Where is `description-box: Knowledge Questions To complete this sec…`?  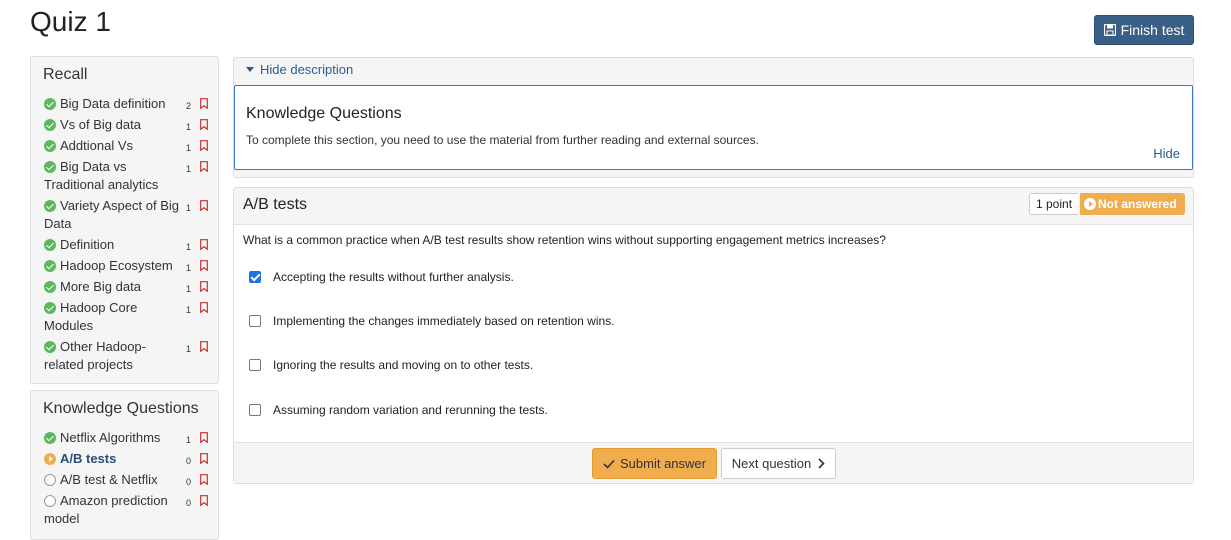 description-box: Knowledge Questions To complete this sec… is located at coordinates (713, 127).